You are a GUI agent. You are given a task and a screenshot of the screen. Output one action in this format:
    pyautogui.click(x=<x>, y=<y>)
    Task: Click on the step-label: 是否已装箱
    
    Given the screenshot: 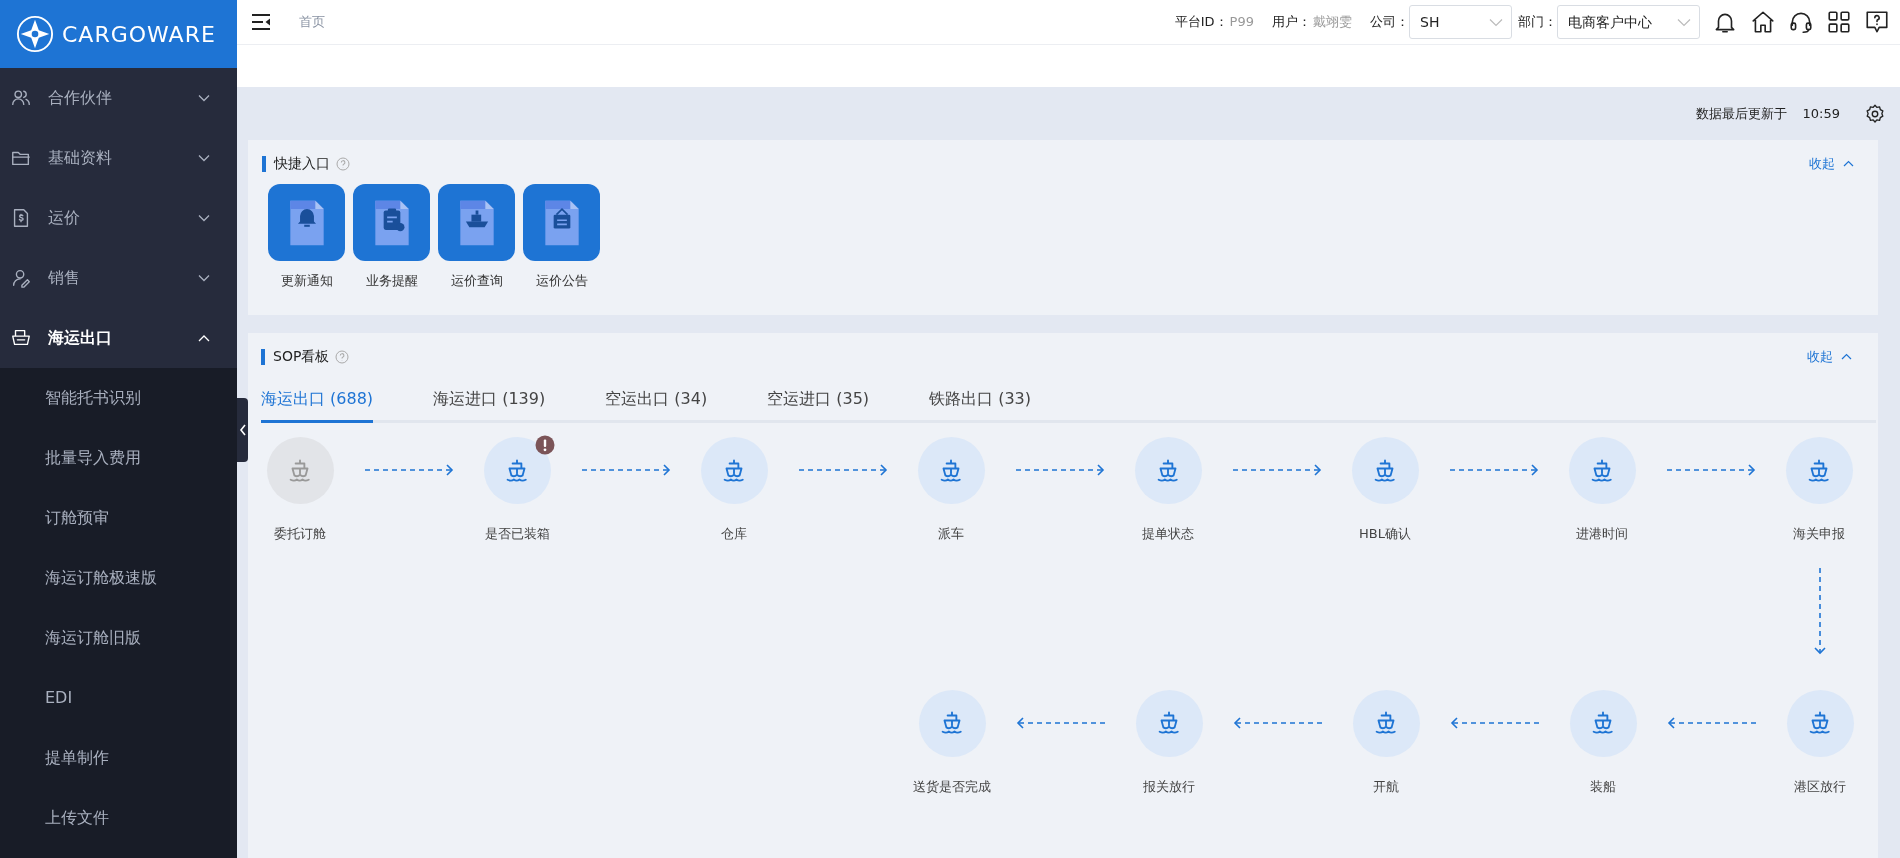 What is the action you would take?
    pyautogui.click(x=517, y=534)
    